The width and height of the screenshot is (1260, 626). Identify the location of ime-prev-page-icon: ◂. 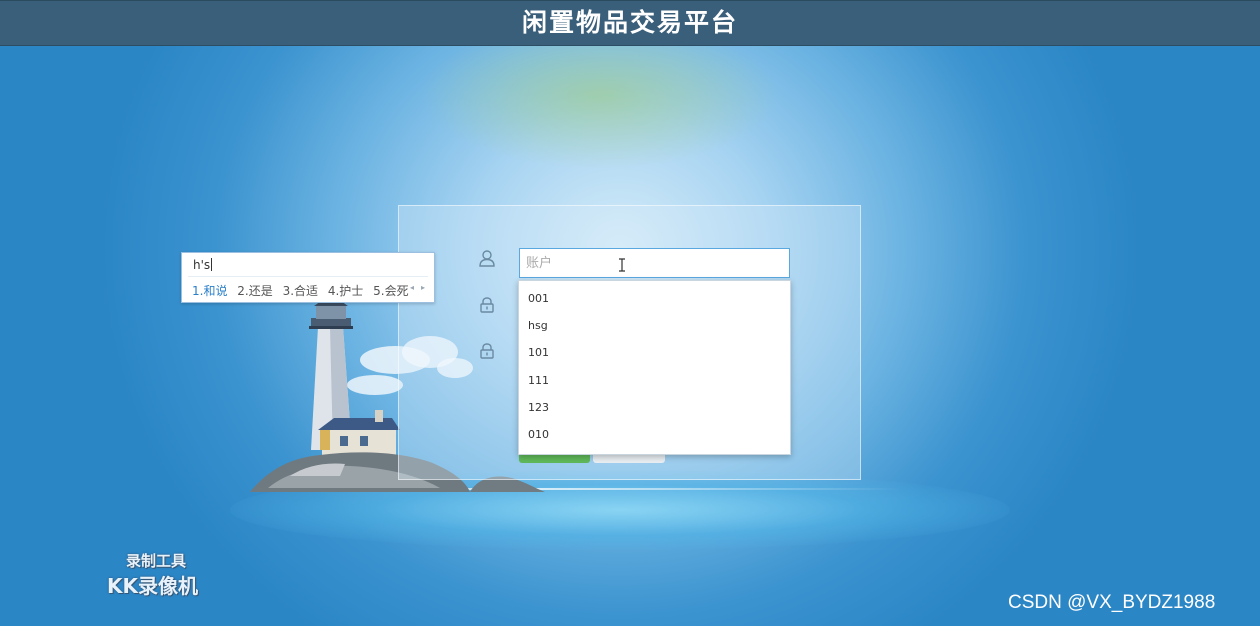
(412, 287).